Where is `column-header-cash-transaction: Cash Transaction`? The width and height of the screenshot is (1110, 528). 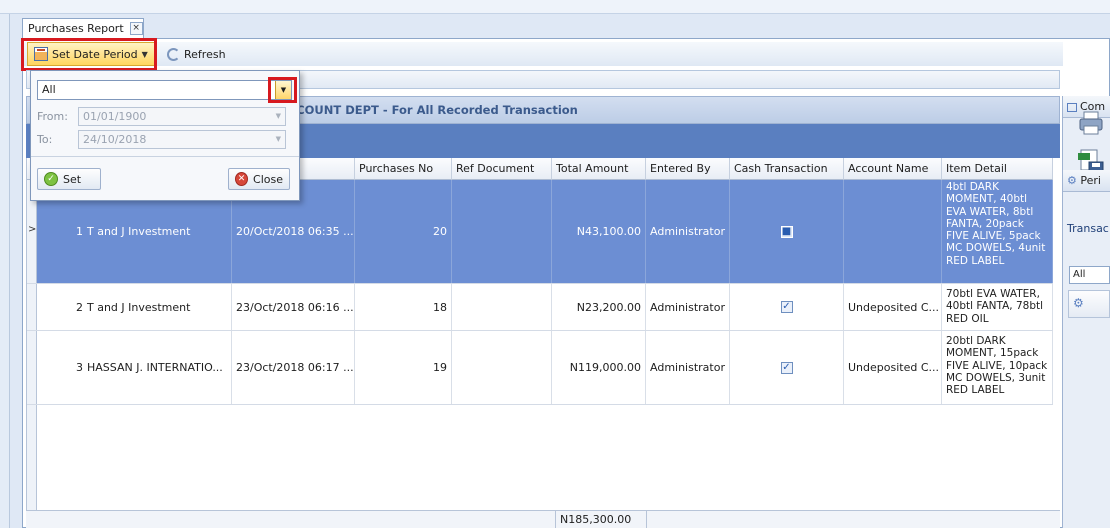
column-header-cash-transaction: Cash Transaction is located at coordinates (787, 169).